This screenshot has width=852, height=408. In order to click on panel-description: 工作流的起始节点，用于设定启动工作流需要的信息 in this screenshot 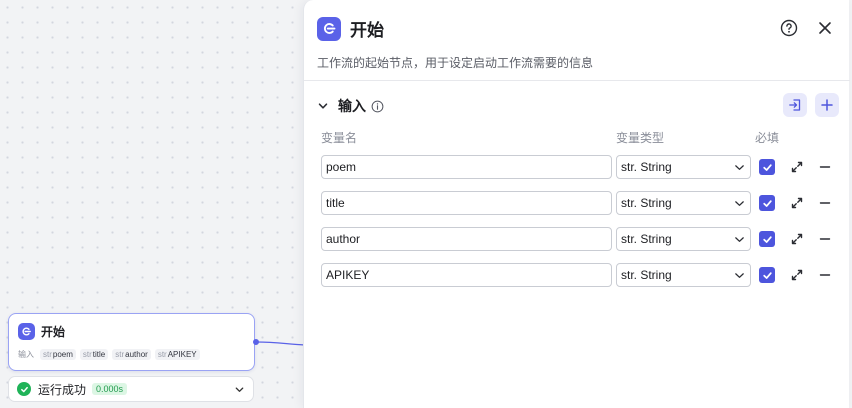, I will do `click(455, 63)`.